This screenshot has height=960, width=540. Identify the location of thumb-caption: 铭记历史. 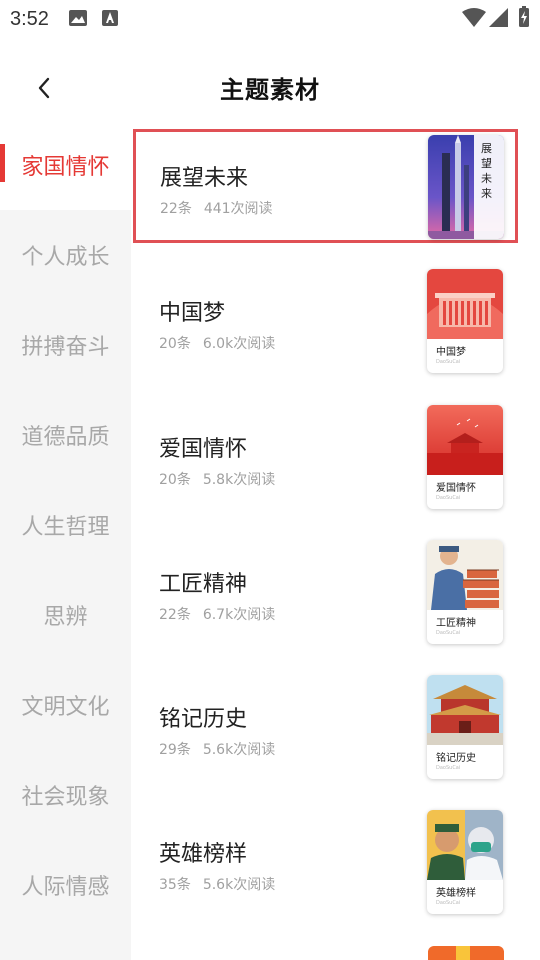
(456, 758).